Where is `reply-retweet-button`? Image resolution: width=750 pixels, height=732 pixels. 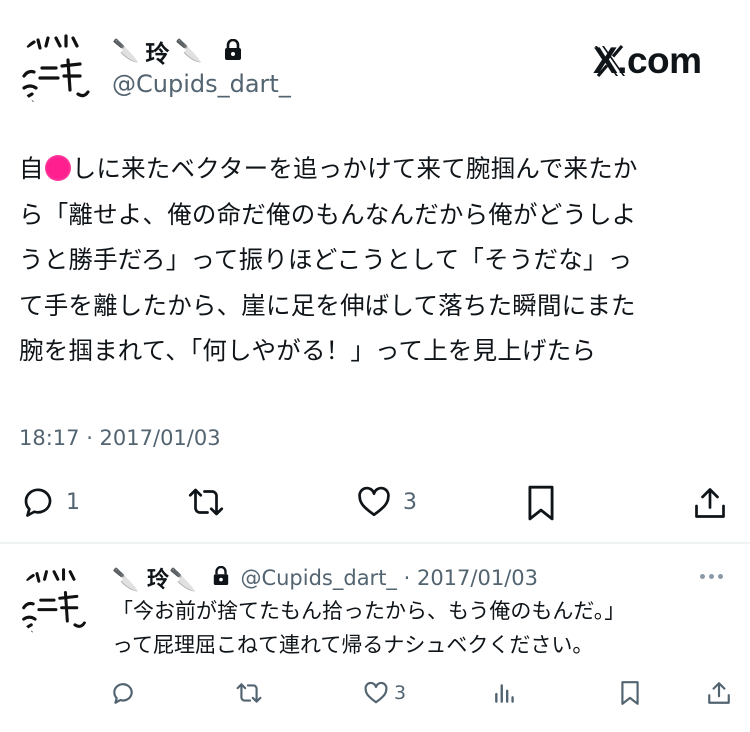 reply-retweet-button is located at coordinates (249, 693).